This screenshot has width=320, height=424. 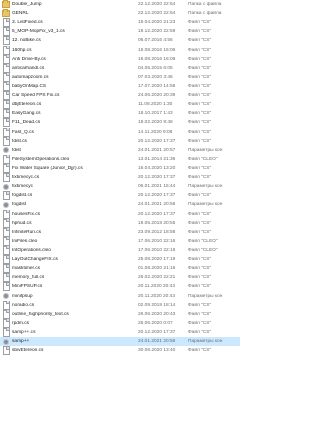 What do you see at coordinates (22, 50) in the screenshot?
I see `file-name: 160hp.cs` at bounding box center [22, 50].